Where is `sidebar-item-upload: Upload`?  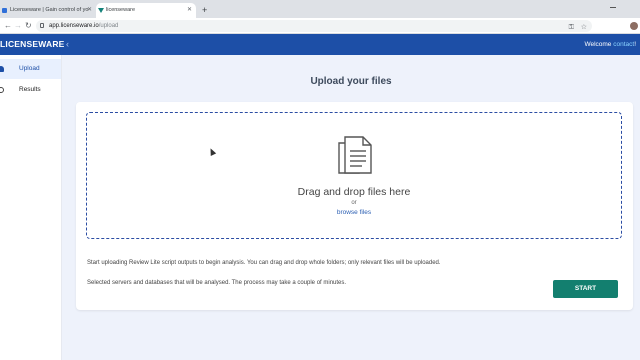
sidebar-item-upload: Upload is located at coordinates (30, 69).